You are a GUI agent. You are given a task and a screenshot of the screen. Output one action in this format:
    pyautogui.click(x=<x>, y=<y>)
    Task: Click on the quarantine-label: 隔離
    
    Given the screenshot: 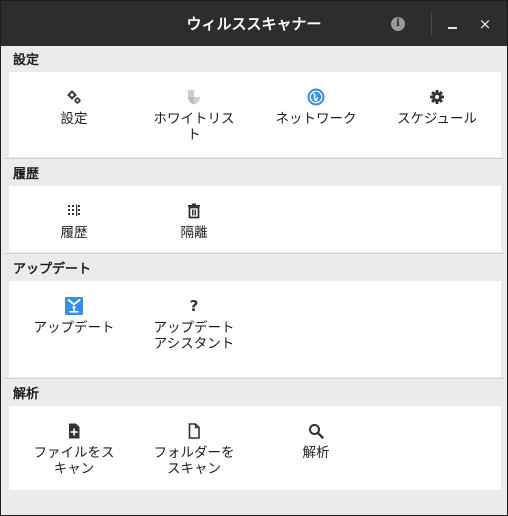 What is the action you would take?
    pyautogui.click(x=194, y=233)
    